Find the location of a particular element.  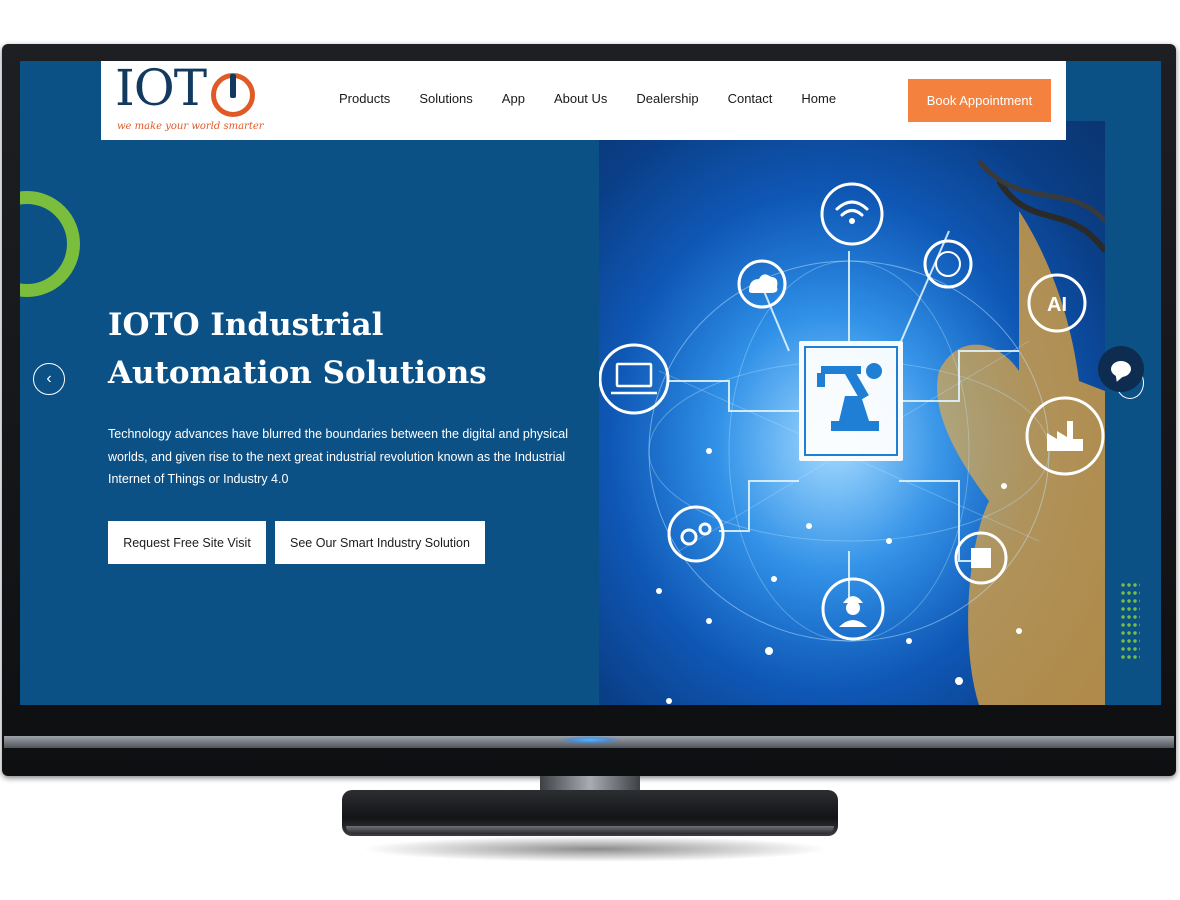

chevron-left-icon: ‹ is located at coordinates (49, 378).